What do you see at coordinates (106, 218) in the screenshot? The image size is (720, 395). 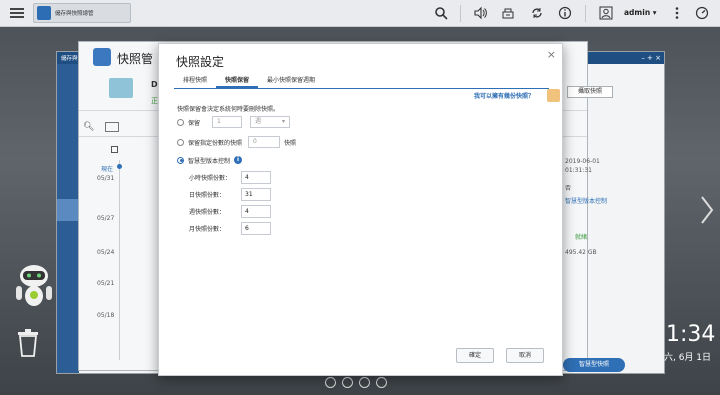 I see `timeline-date: 05/27` at bounding box center [106, 218].